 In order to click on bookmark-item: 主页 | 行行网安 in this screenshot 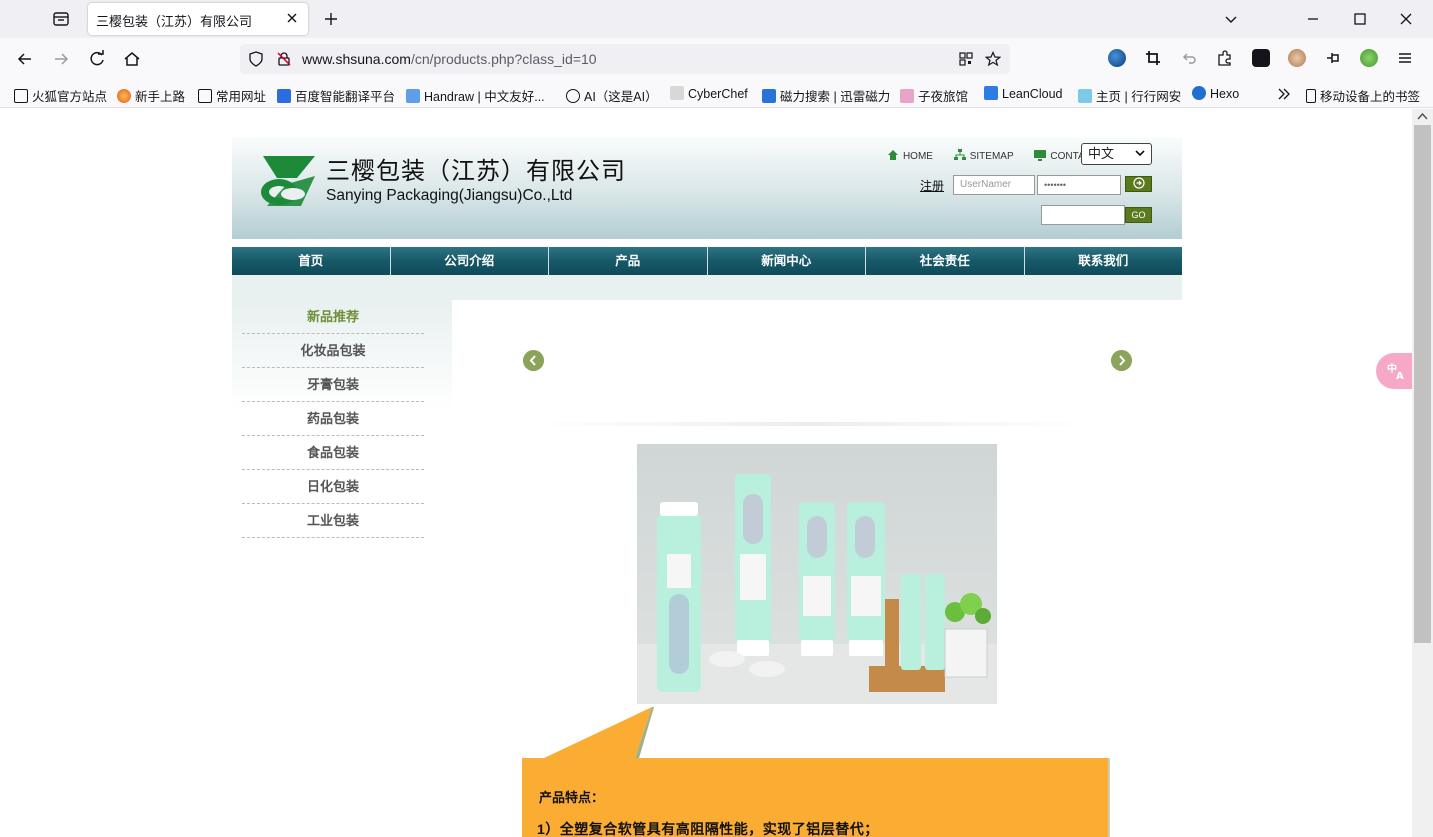, I will do `click(1129, 95)`.